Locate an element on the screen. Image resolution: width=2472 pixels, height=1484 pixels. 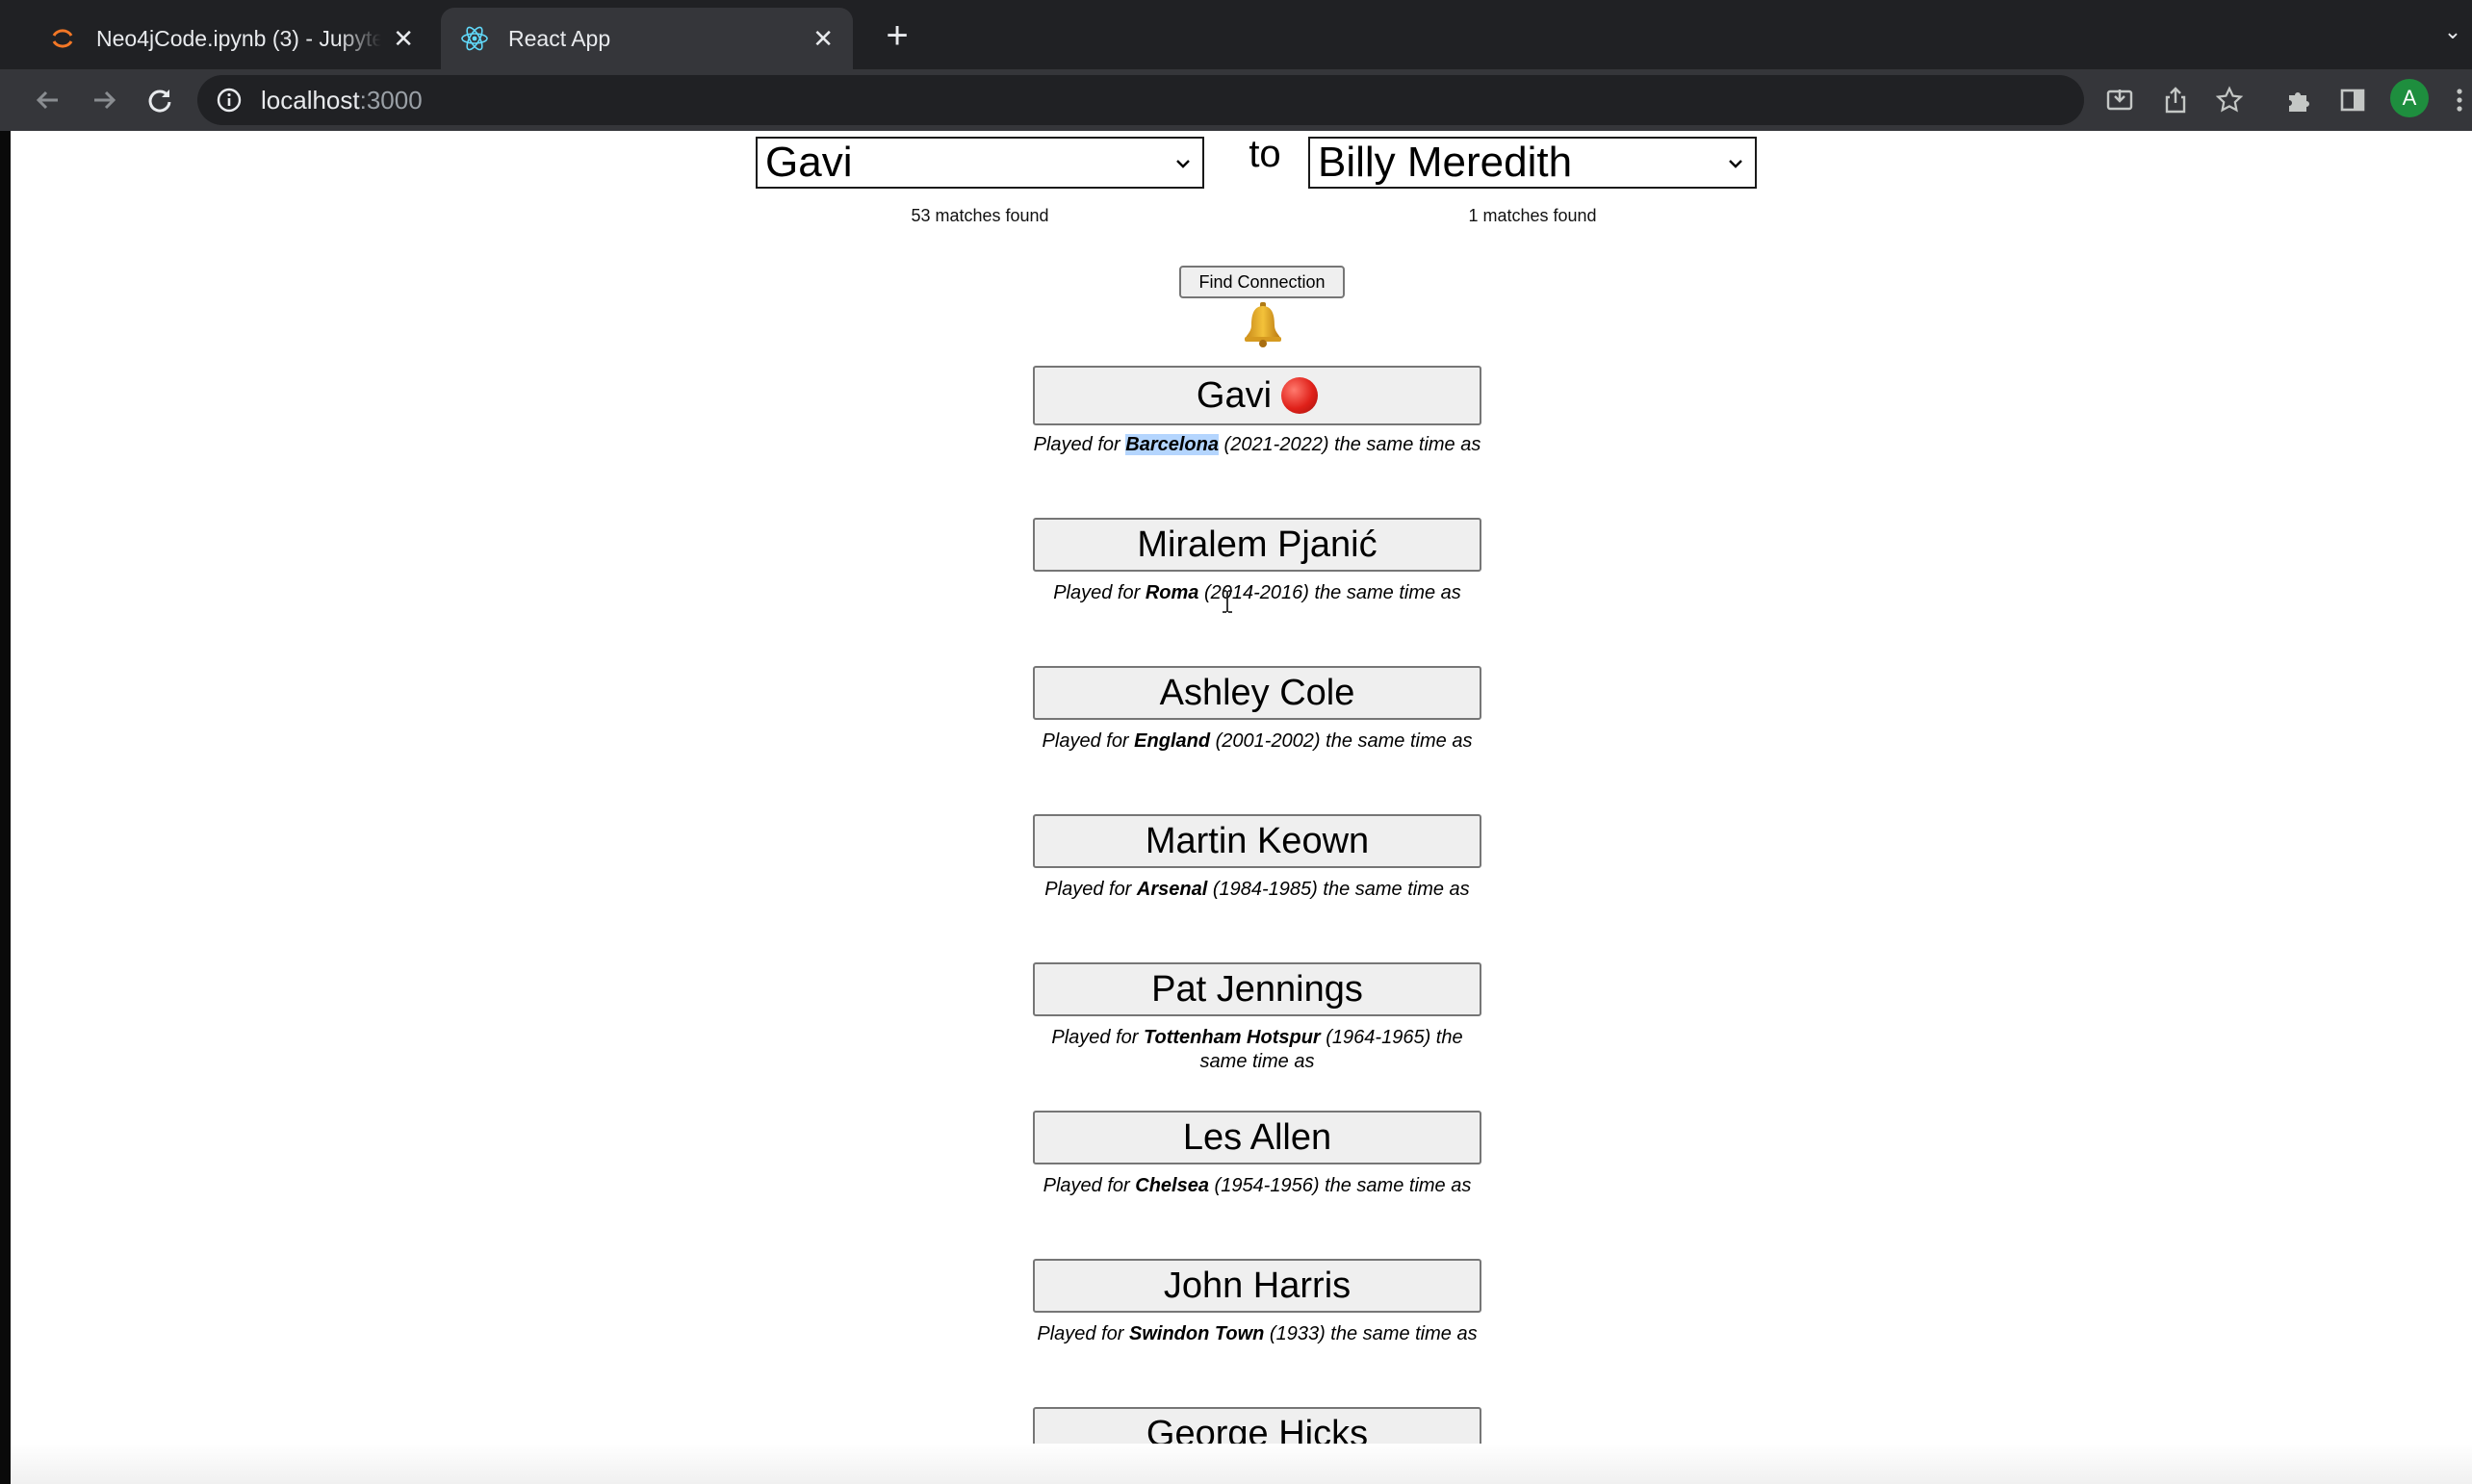
club-name: Tottenham Hotspur is located at coordinates (1232, 1038).